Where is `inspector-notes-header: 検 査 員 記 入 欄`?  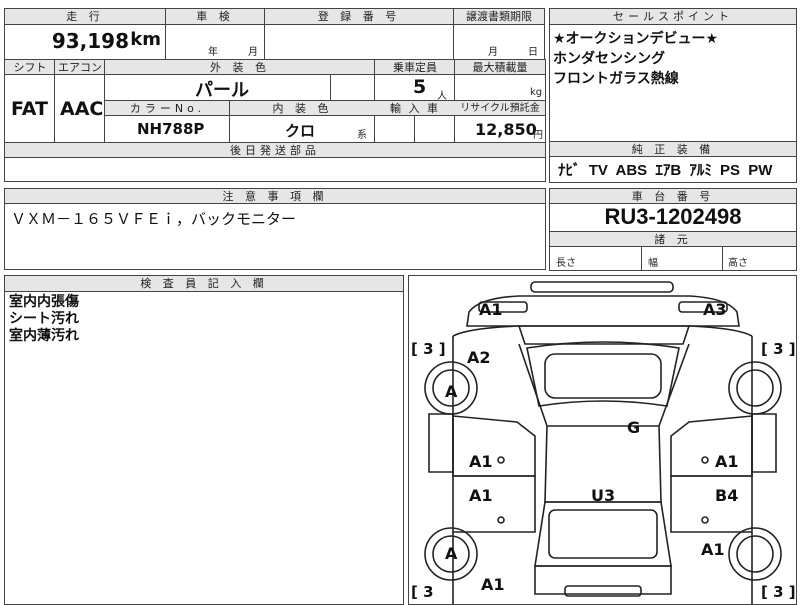 inspector-notes-header: 検 査 員 記 入 欄 is located at coordinates (204, 284).